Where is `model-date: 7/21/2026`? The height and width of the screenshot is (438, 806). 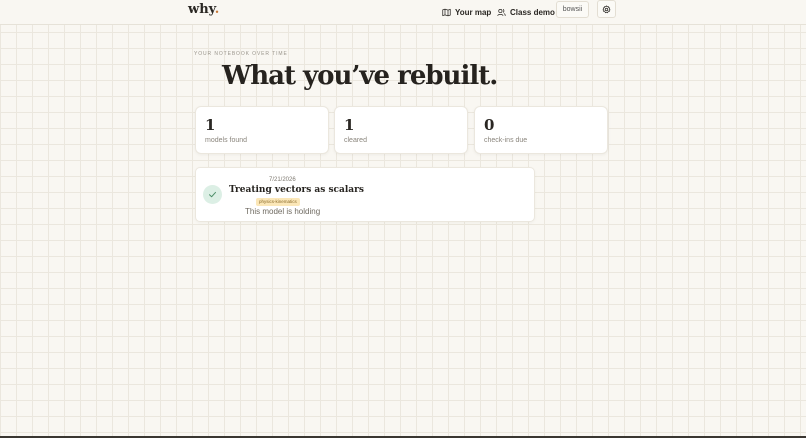
model-date: 7/21/2026 is located at coordinates (282, 180).